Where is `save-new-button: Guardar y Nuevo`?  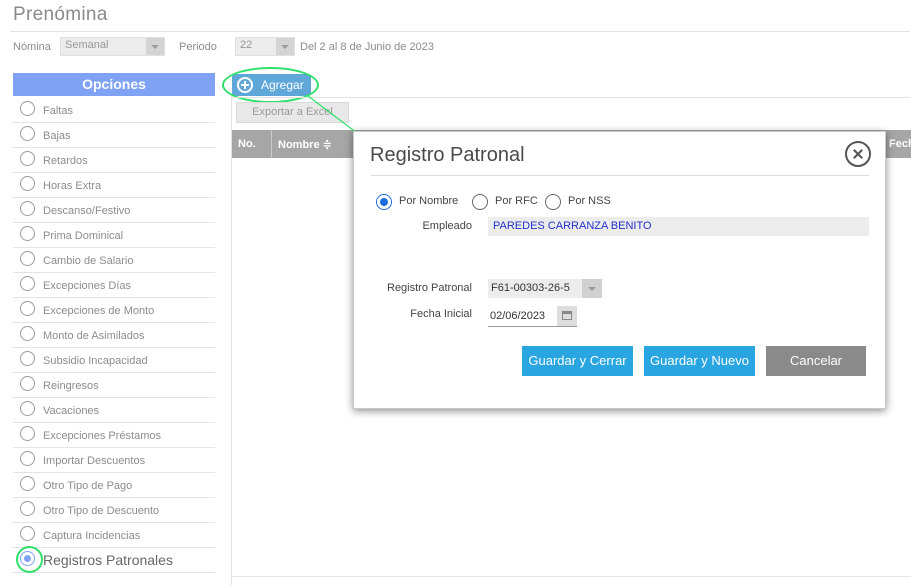
save-new-button: Guardar y Nuevo is located at coordinates (699, 361).